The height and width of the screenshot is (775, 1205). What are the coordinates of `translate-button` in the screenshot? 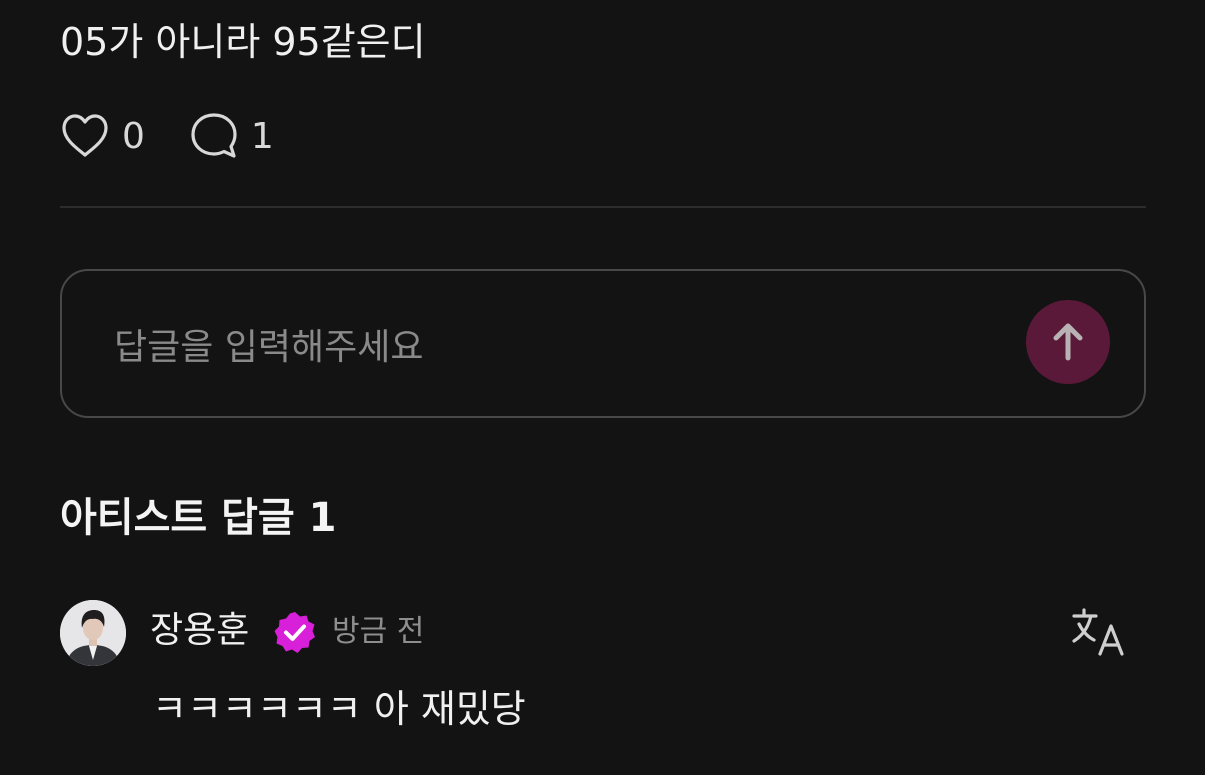 It's located at (1100, 632).